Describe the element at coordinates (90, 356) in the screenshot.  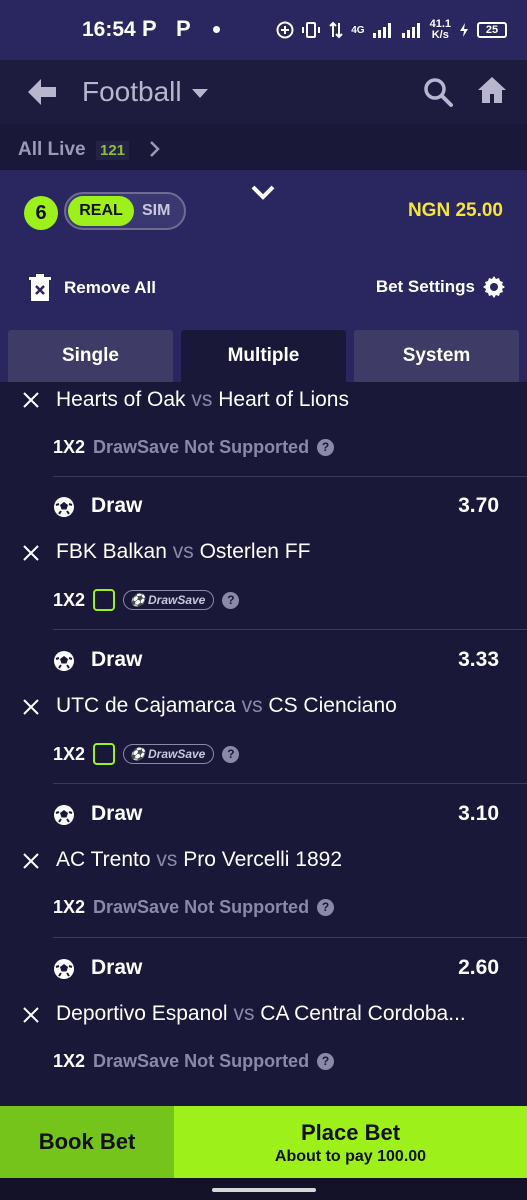
I see `tab-single: Single` at that location.